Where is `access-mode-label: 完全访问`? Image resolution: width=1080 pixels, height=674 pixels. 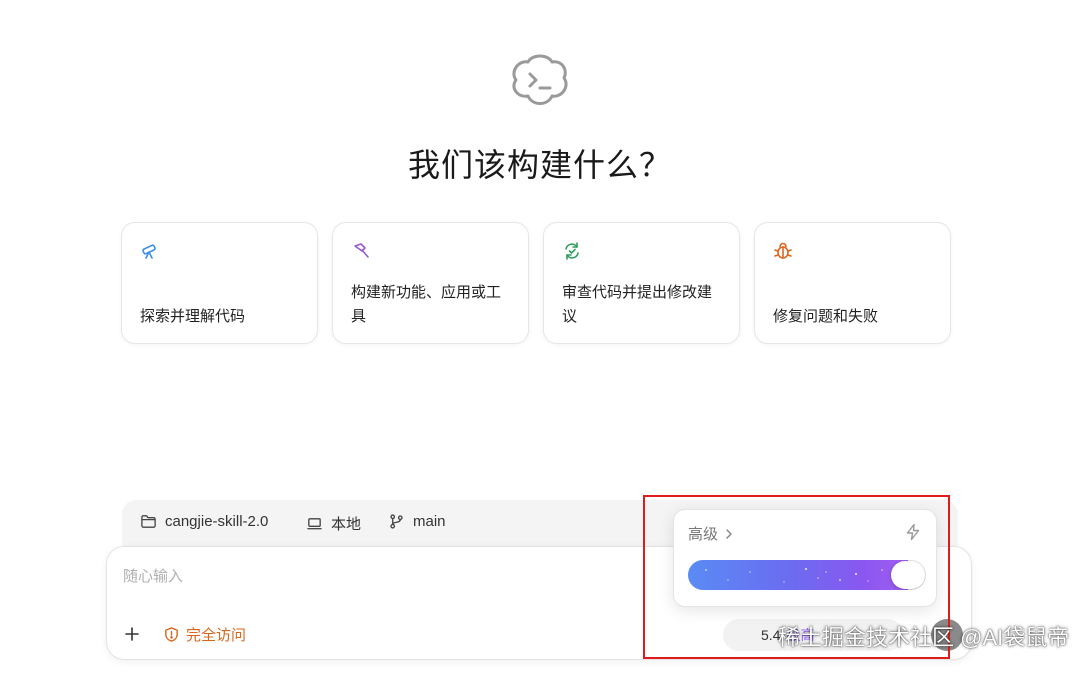 access-mode-label: 完全访问 is located at coordinates (216, 635).